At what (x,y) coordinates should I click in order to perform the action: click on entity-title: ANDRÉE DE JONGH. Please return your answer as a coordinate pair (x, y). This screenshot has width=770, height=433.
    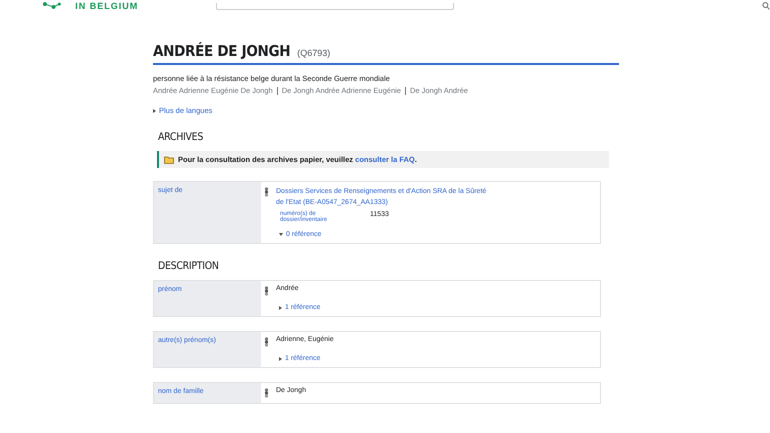
    Looking at the image, I should click on (221, 51).